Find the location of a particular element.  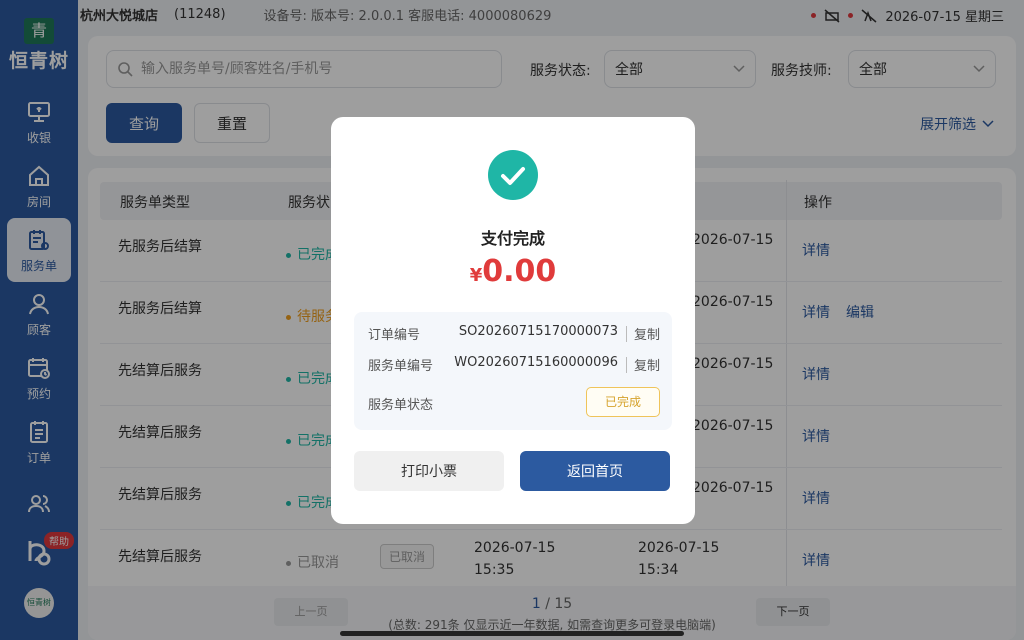

order-number-row: 订单编号 SO20260715170000073 复制 is located at coordinates (514, 334).